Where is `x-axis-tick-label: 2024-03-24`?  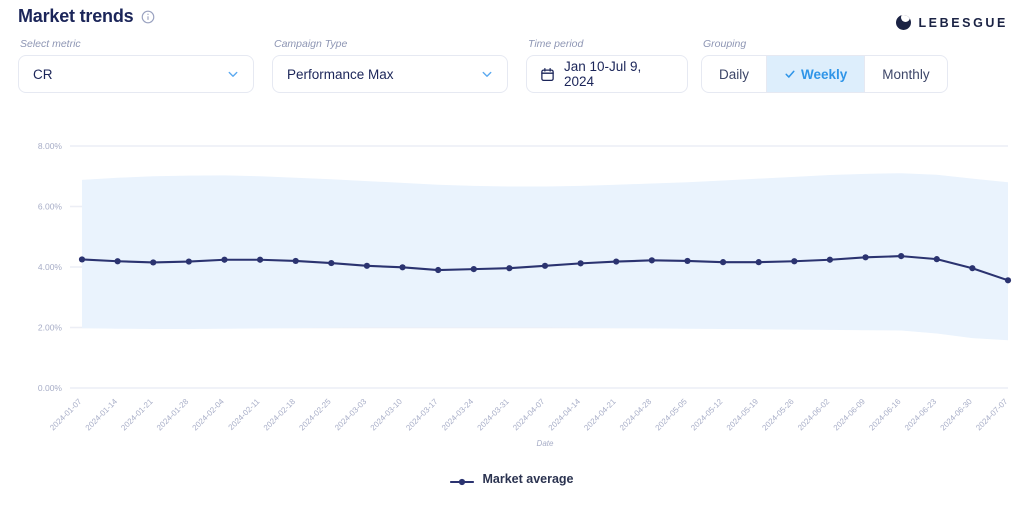 x-axis-tick-label: 2024-03-24 is located at coordinates (458, 415).